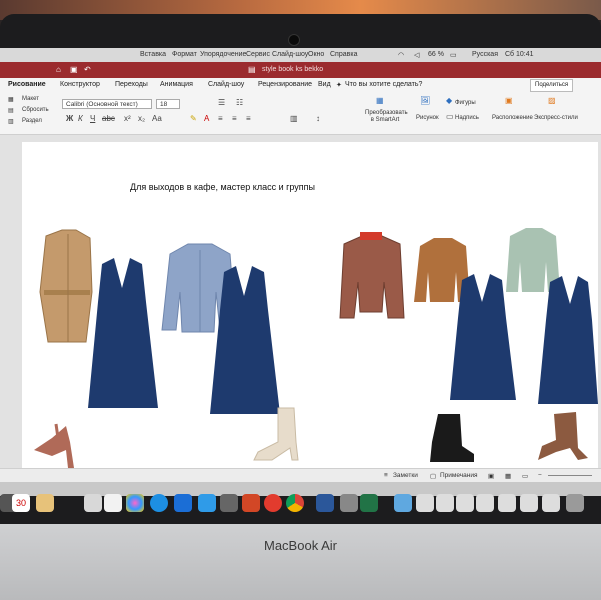  Describe the element at coordinates (465, 103) in the screenshot. I see `shapes-button: Фигуры` at that location.